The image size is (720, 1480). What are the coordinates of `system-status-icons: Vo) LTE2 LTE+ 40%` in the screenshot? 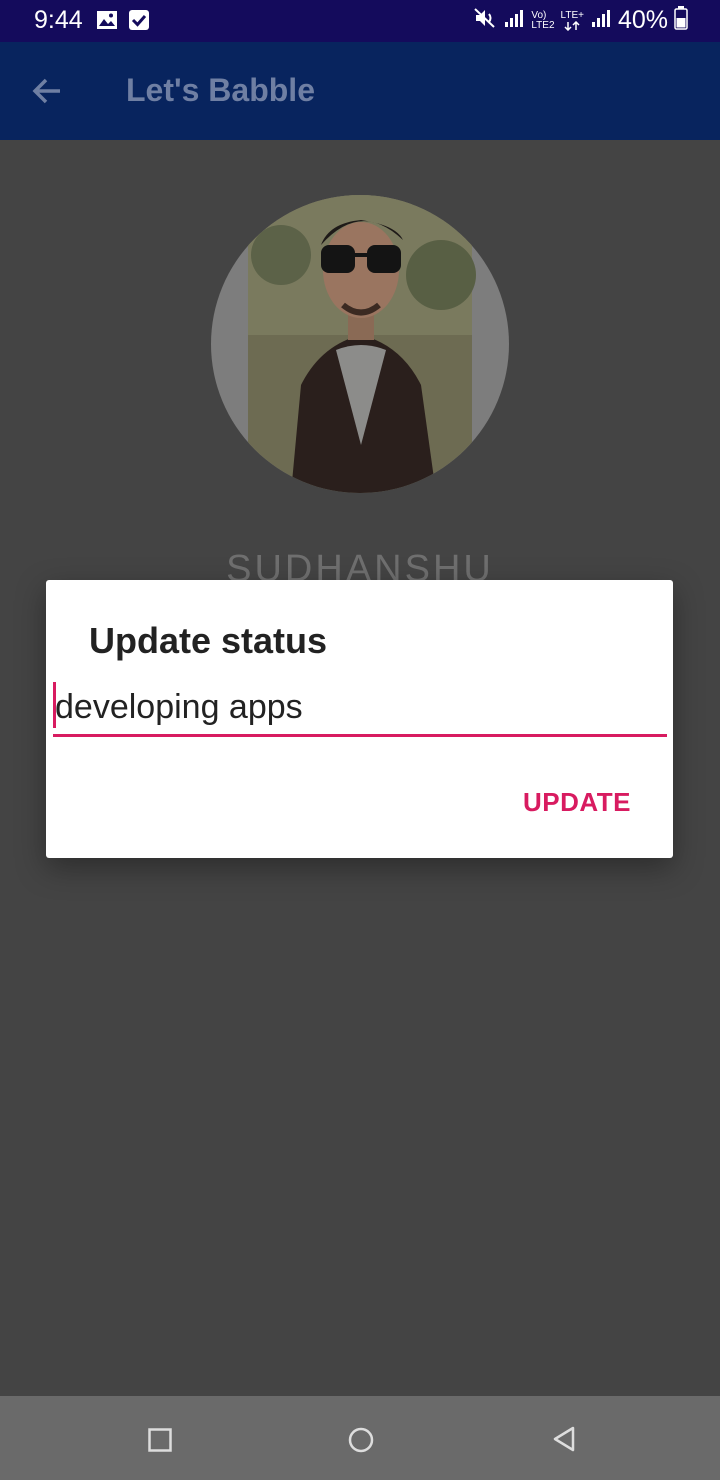 It's located at (580, 20).